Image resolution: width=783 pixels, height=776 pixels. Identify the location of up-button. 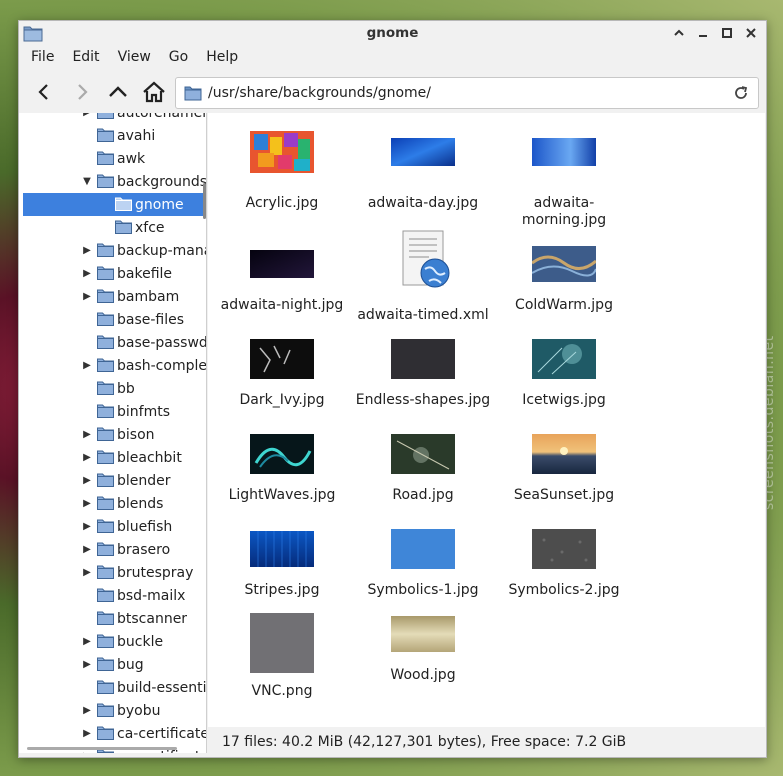
(118, 92).